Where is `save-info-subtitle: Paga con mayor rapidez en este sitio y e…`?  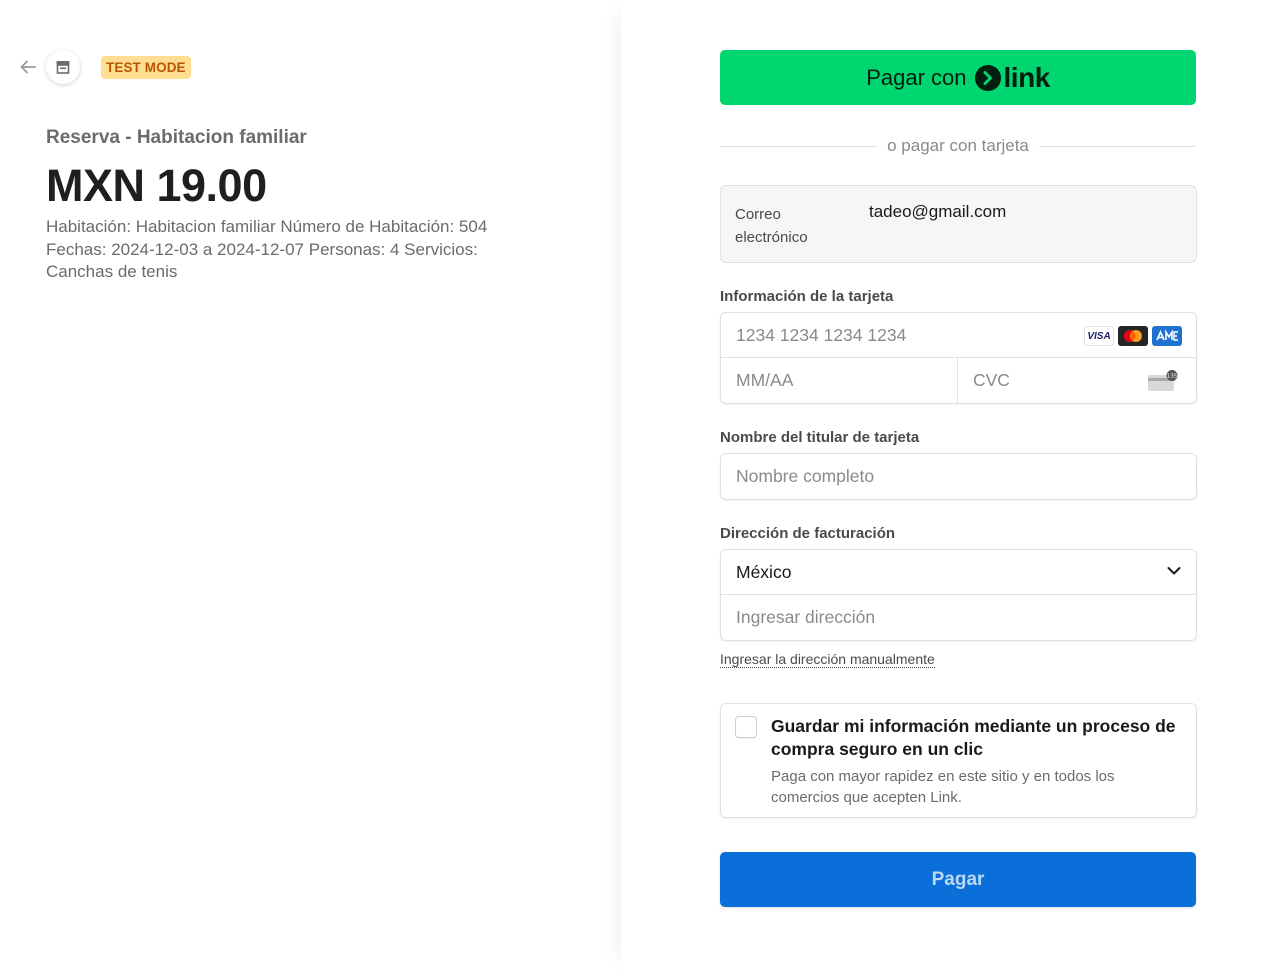
save-info-subtitle: Paga con mayor rapidez en este sitio y e… is located at coordinates (943, 787).